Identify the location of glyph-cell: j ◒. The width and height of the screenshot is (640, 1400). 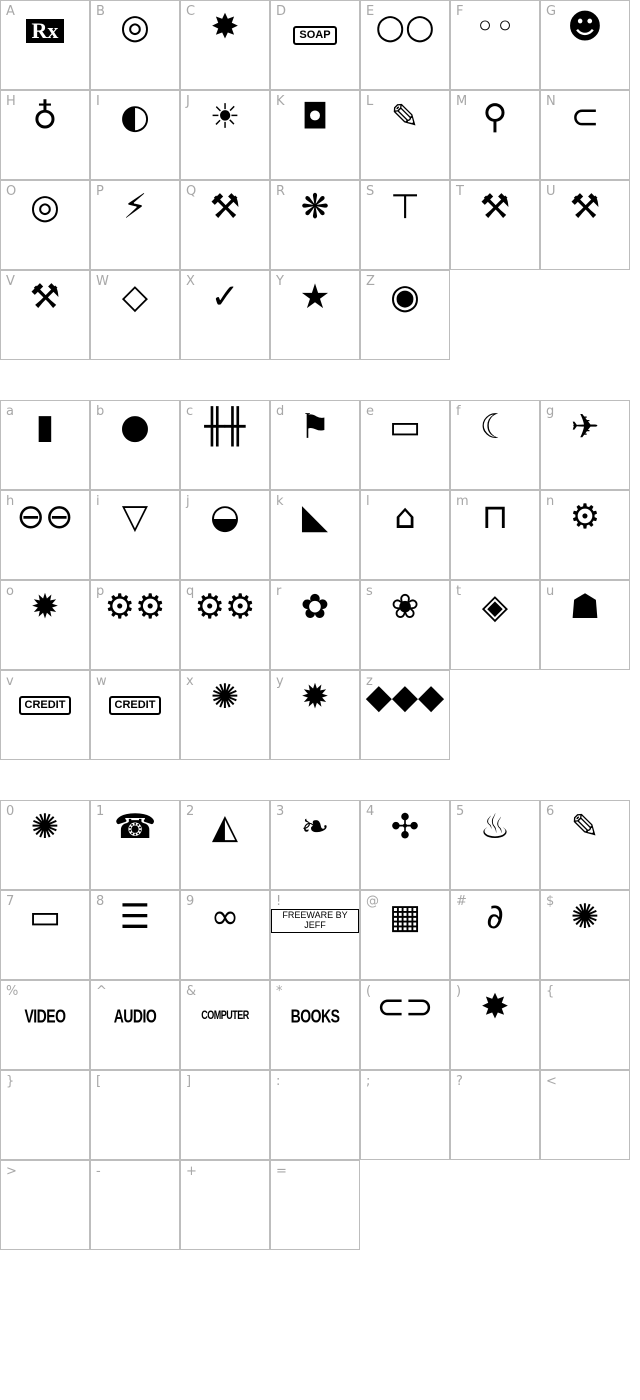
(225, 535).